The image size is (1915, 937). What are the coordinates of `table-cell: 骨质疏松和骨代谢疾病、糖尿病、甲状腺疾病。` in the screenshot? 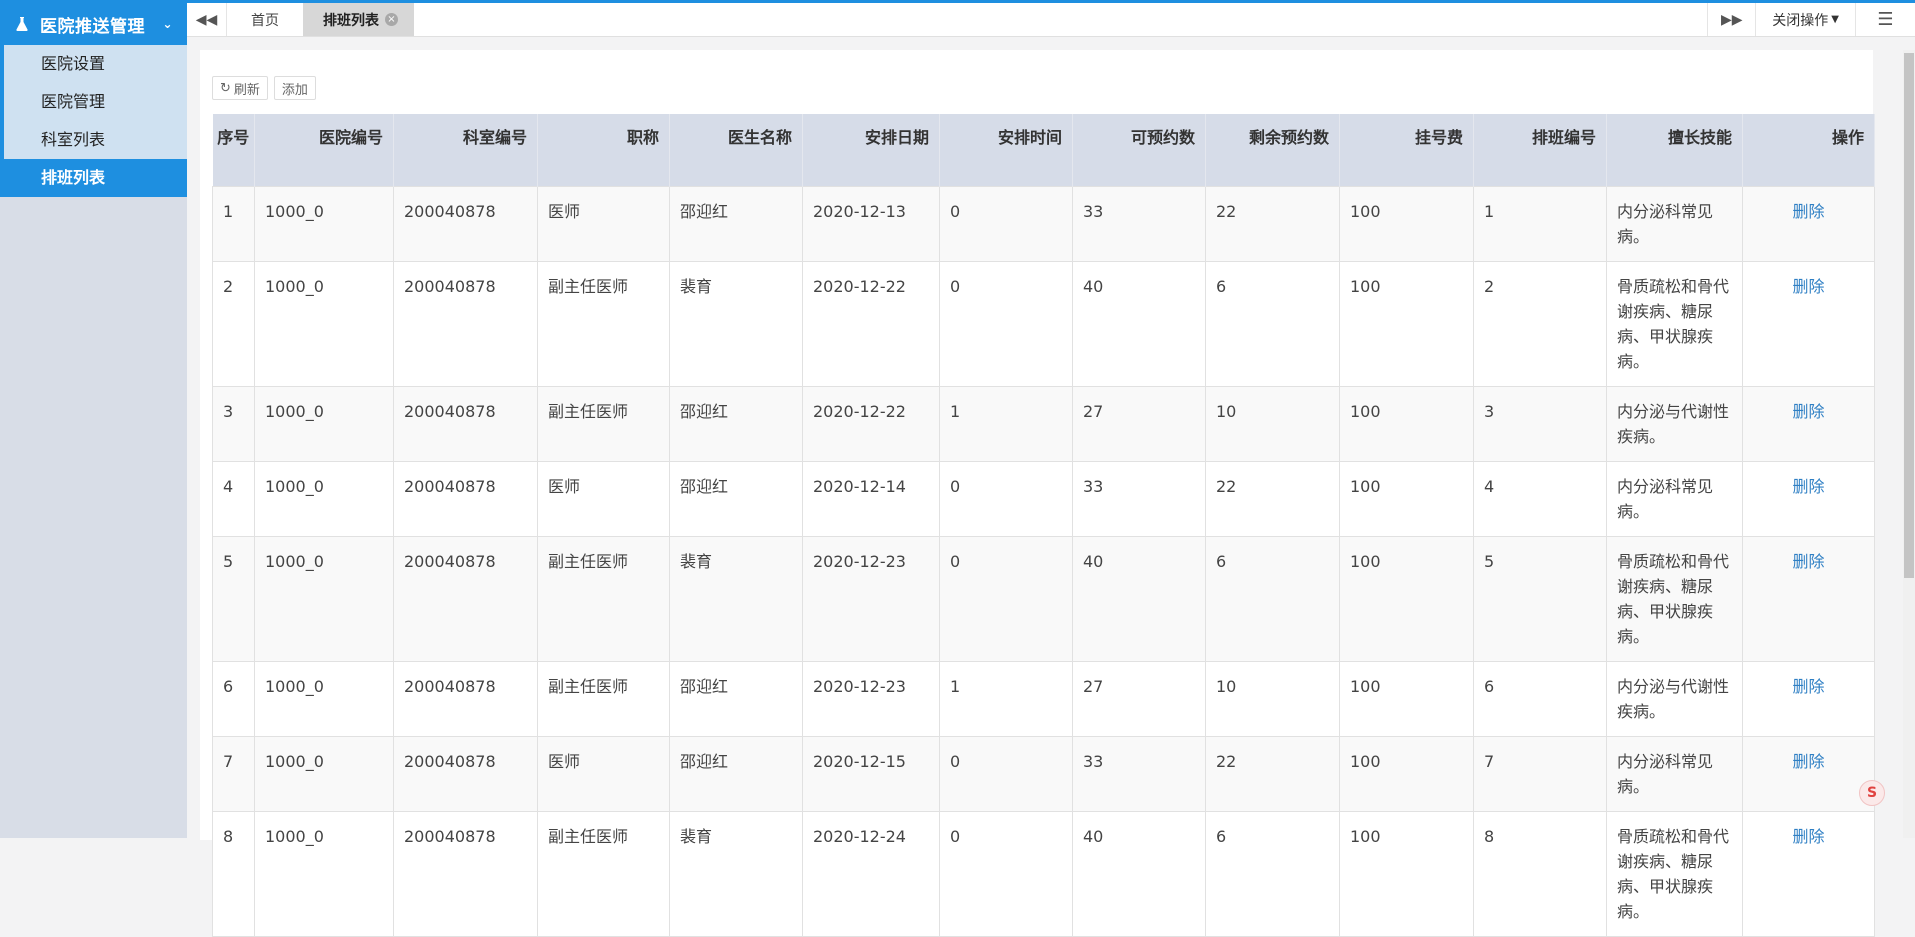 It's located at (1674, 873).